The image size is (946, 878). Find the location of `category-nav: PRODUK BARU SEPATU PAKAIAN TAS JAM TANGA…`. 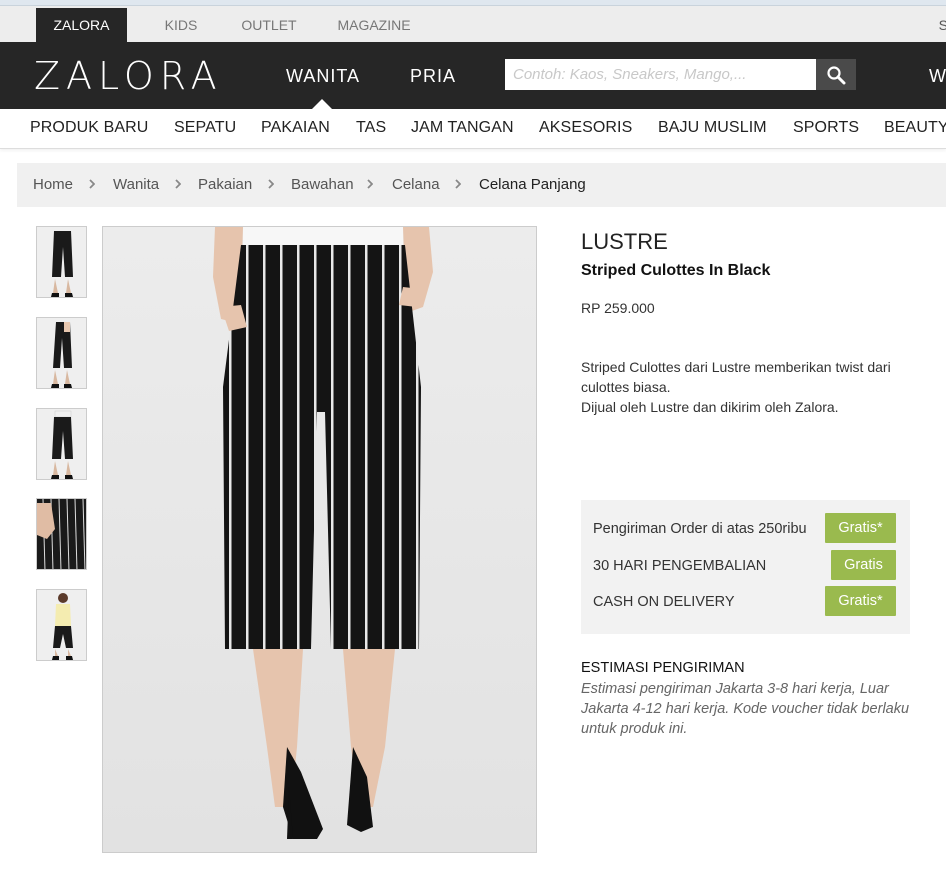

category-nav: PRODUK BARU SEPATU PAKAIAN TAS JAM TANGA… is located at coordinates (473, 129).